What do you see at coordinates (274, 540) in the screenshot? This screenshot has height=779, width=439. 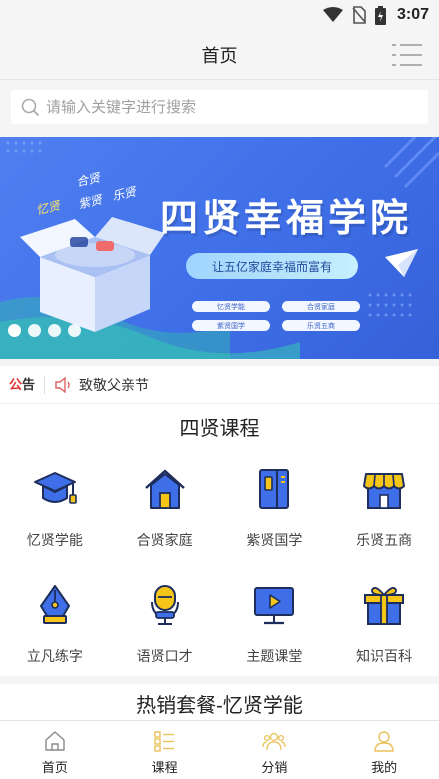 I see `course-category-label: 紫贤国学` at bounding box center [274, 540].